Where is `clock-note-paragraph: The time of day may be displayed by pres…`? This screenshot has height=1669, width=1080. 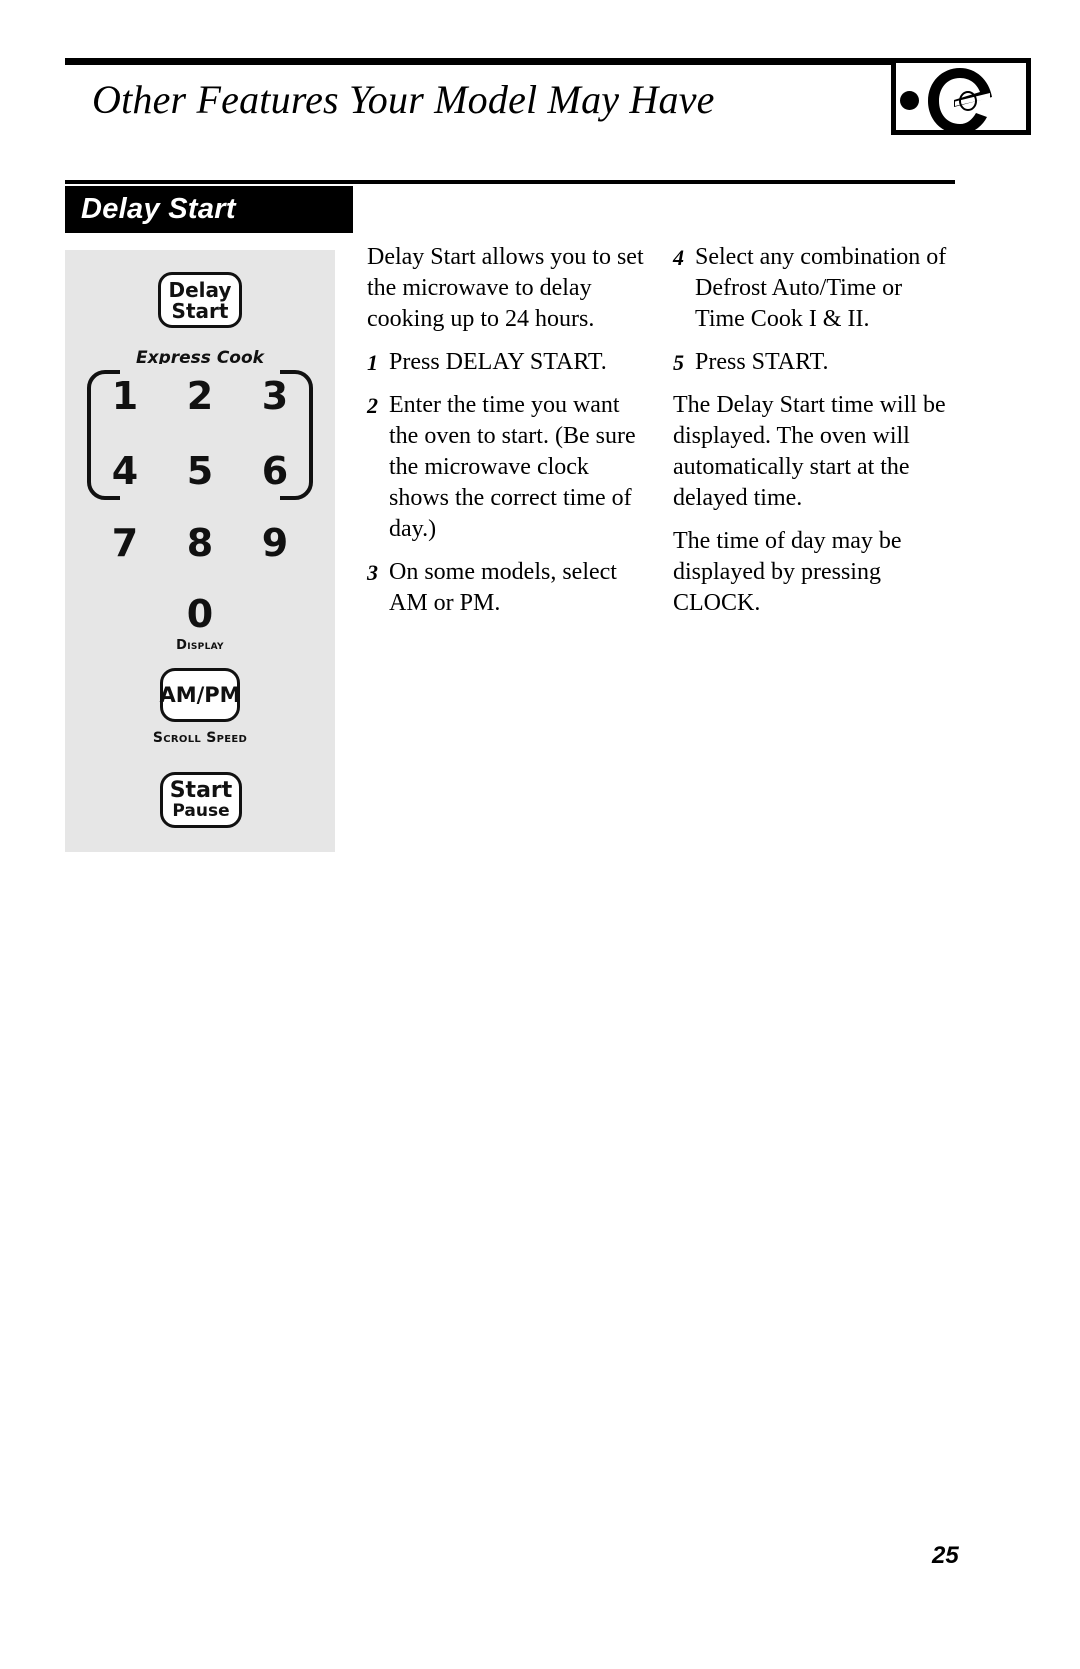
clock-note-paragraph: The time of day may be displayed by pres… is located at coordinates (787, 572).